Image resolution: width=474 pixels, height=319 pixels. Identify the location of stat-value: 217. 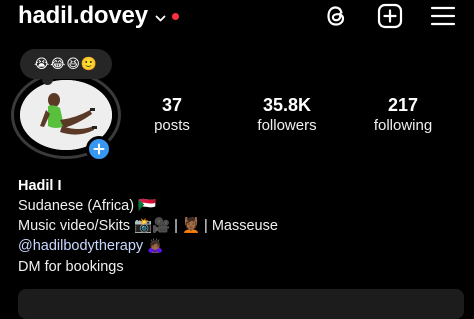
(403, 105).